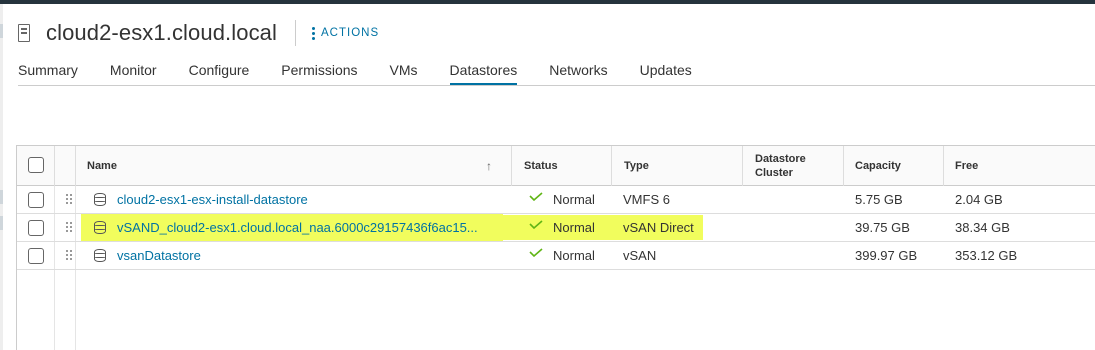 The height and width of the screenshot is (350, 1095). Describe the element at coordinates (979, 199) in the screenshot. I see `free-text: 2.04 GB` at that location.